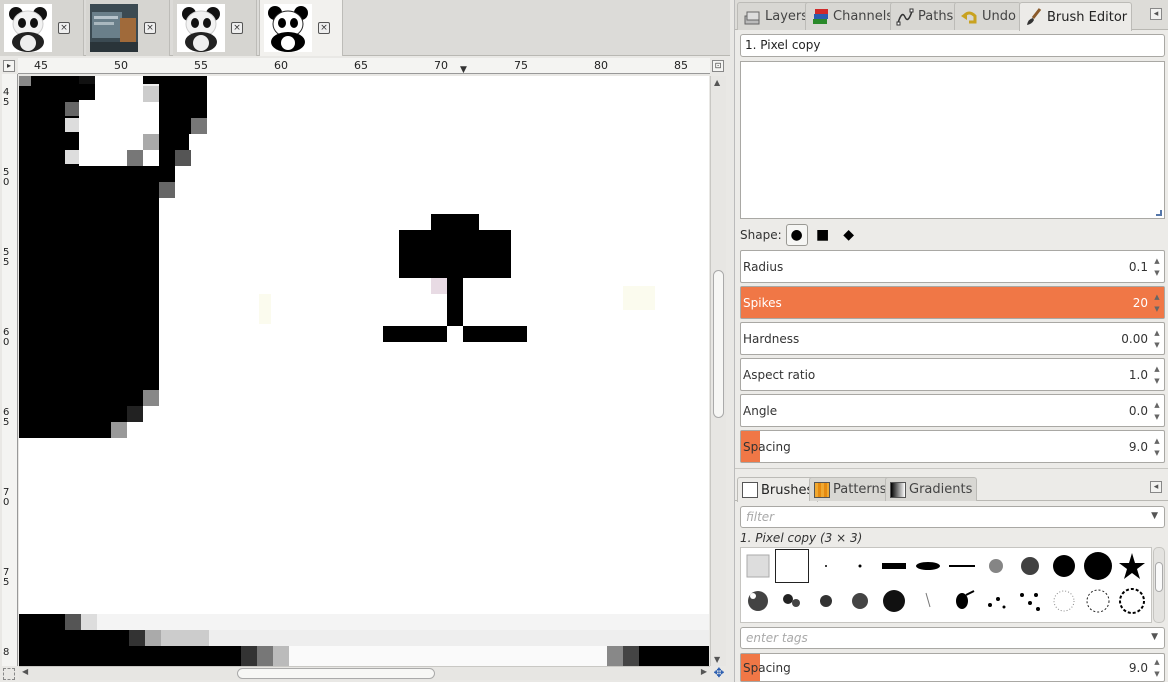 This screenshot has height=682, width=1168. What do you see at coordinates (952, 667) in the screenshot?
I see `brushes-spacing-spinner: Spacing 9.0 ▲ ▼` at bounding box center [952, 667].